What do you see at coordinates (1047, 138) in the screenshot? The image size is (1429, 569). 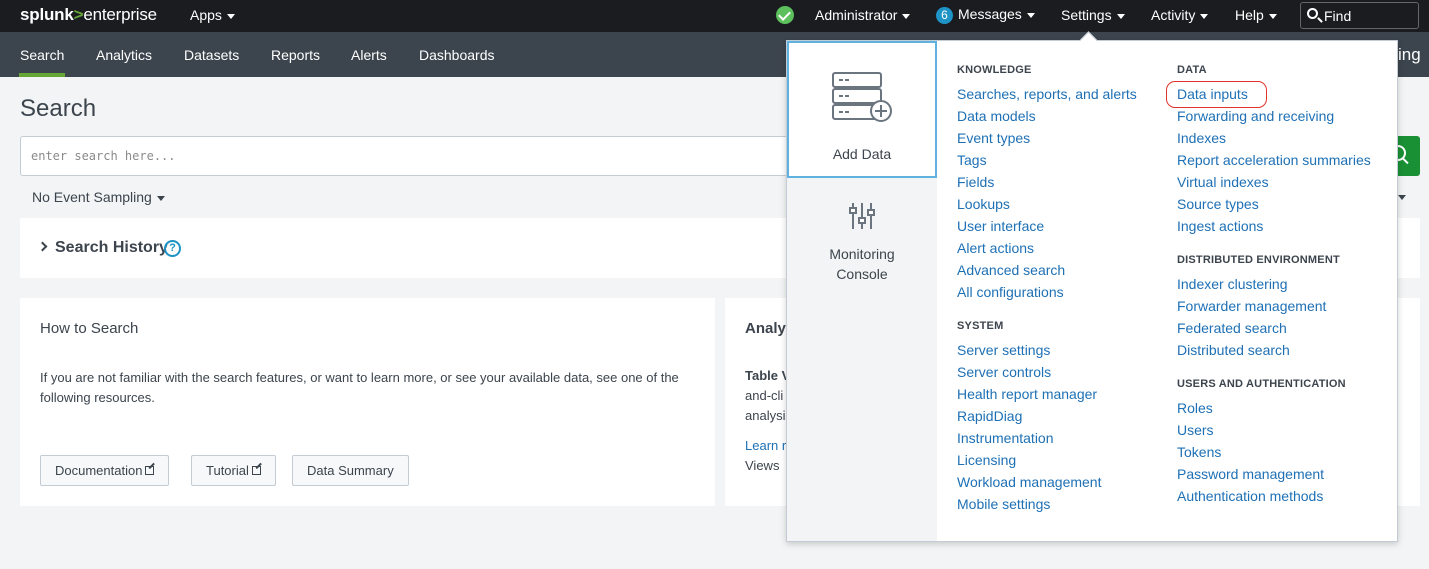 I see `link-event-types: Event types` at bounding box center [1047, 138].